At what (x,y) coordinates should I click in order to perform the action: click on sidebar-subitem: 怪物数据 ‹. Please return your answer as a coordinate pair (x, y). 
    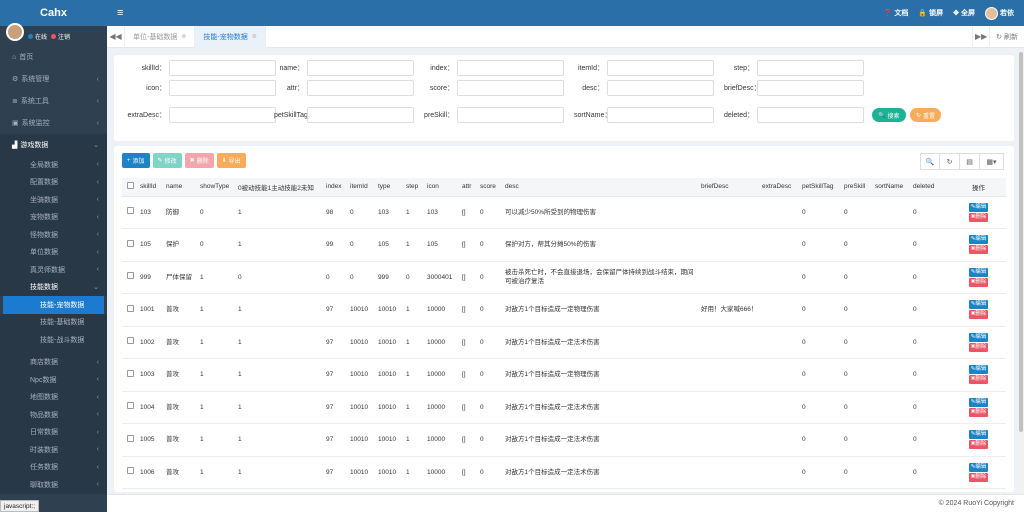
    Looking at the image, I should click on (53, 235).